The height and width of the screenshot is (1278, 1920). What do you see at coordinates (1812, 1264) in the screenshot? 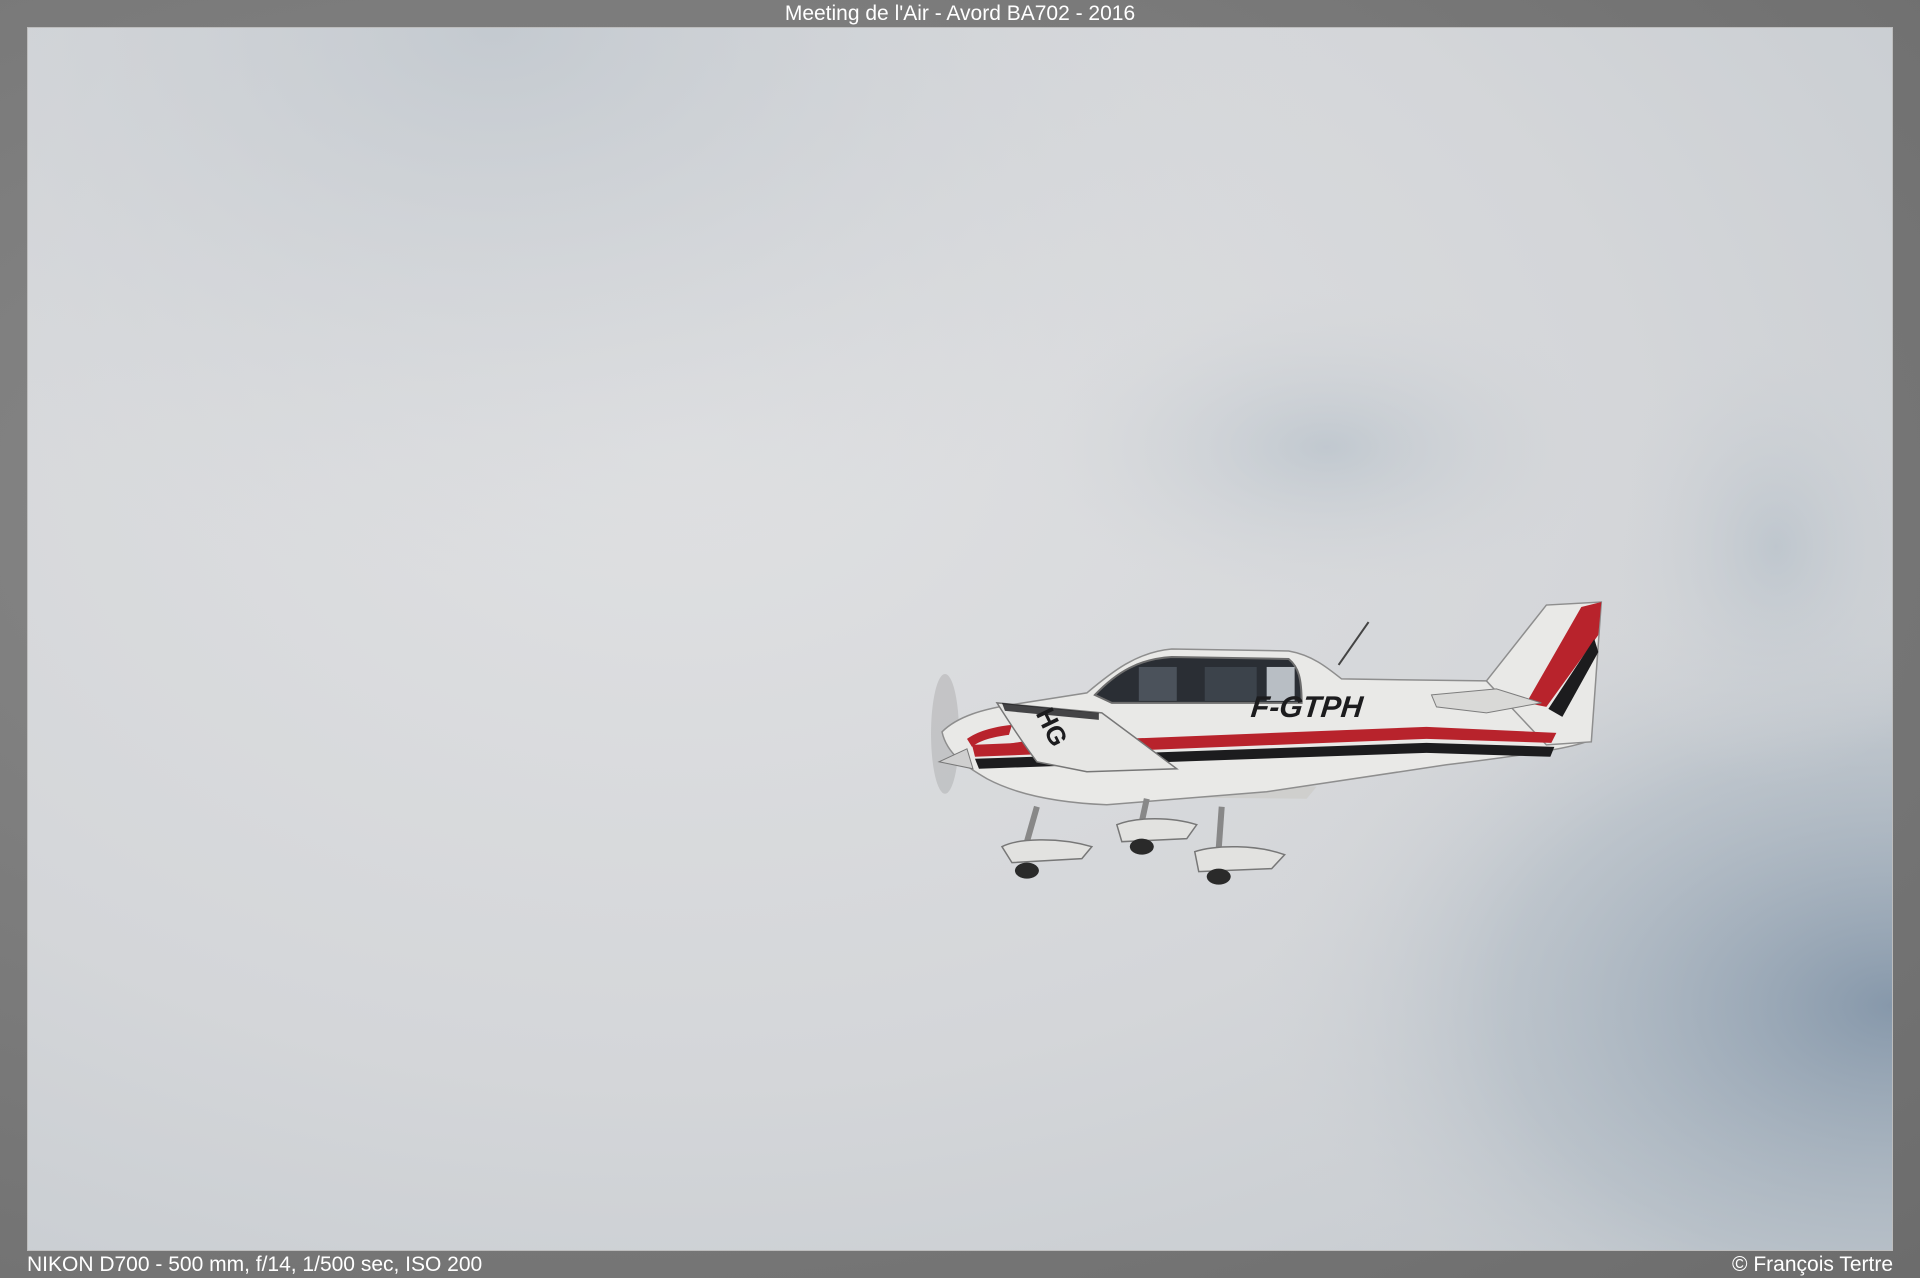
I see `copyright-caption: © François Tertre` at bounding box center [1812, 1264].